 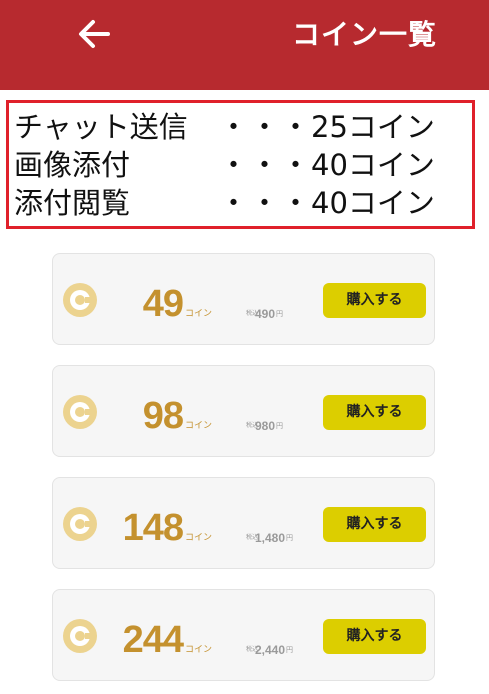 I want to click on coin-amount-group: 148 コイン, so click(x=167, y=528).